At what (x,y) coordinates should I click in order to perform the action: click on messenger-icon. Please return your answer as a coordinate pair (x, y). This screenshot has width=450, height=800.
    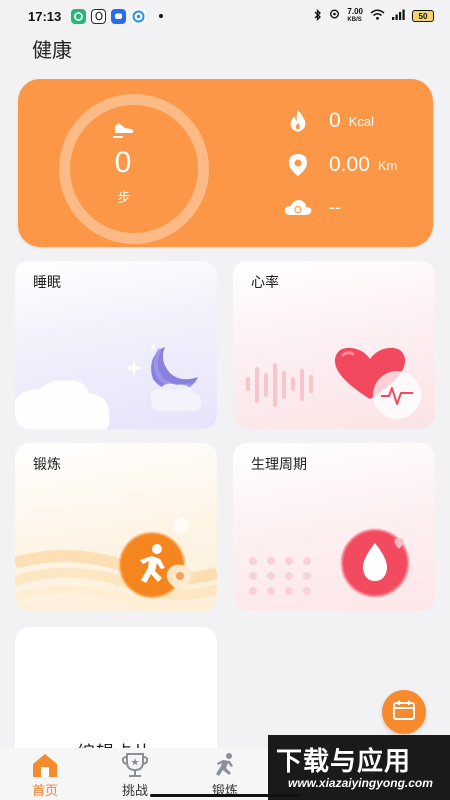
    Looking at the image, I should click on (119, 16).